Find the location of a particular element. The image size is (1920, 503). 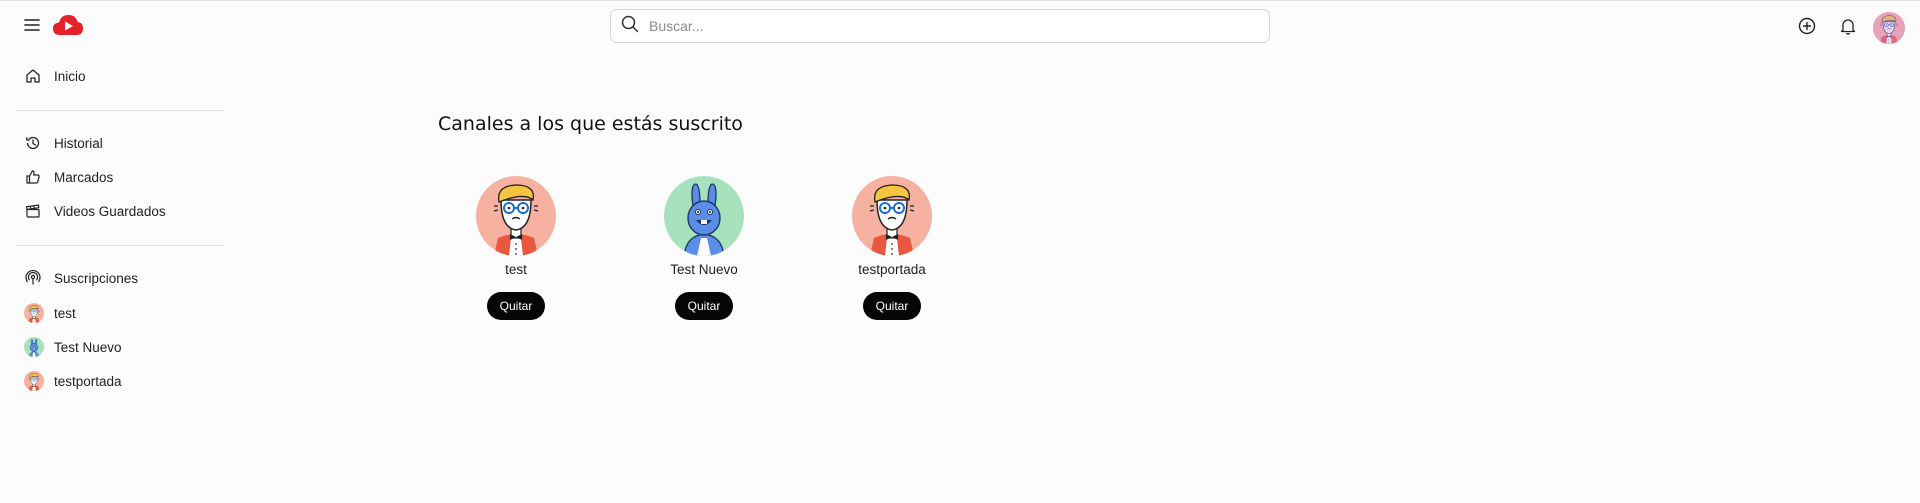

sidebar-item-label: Marcados is located at coordinates (84, 177).